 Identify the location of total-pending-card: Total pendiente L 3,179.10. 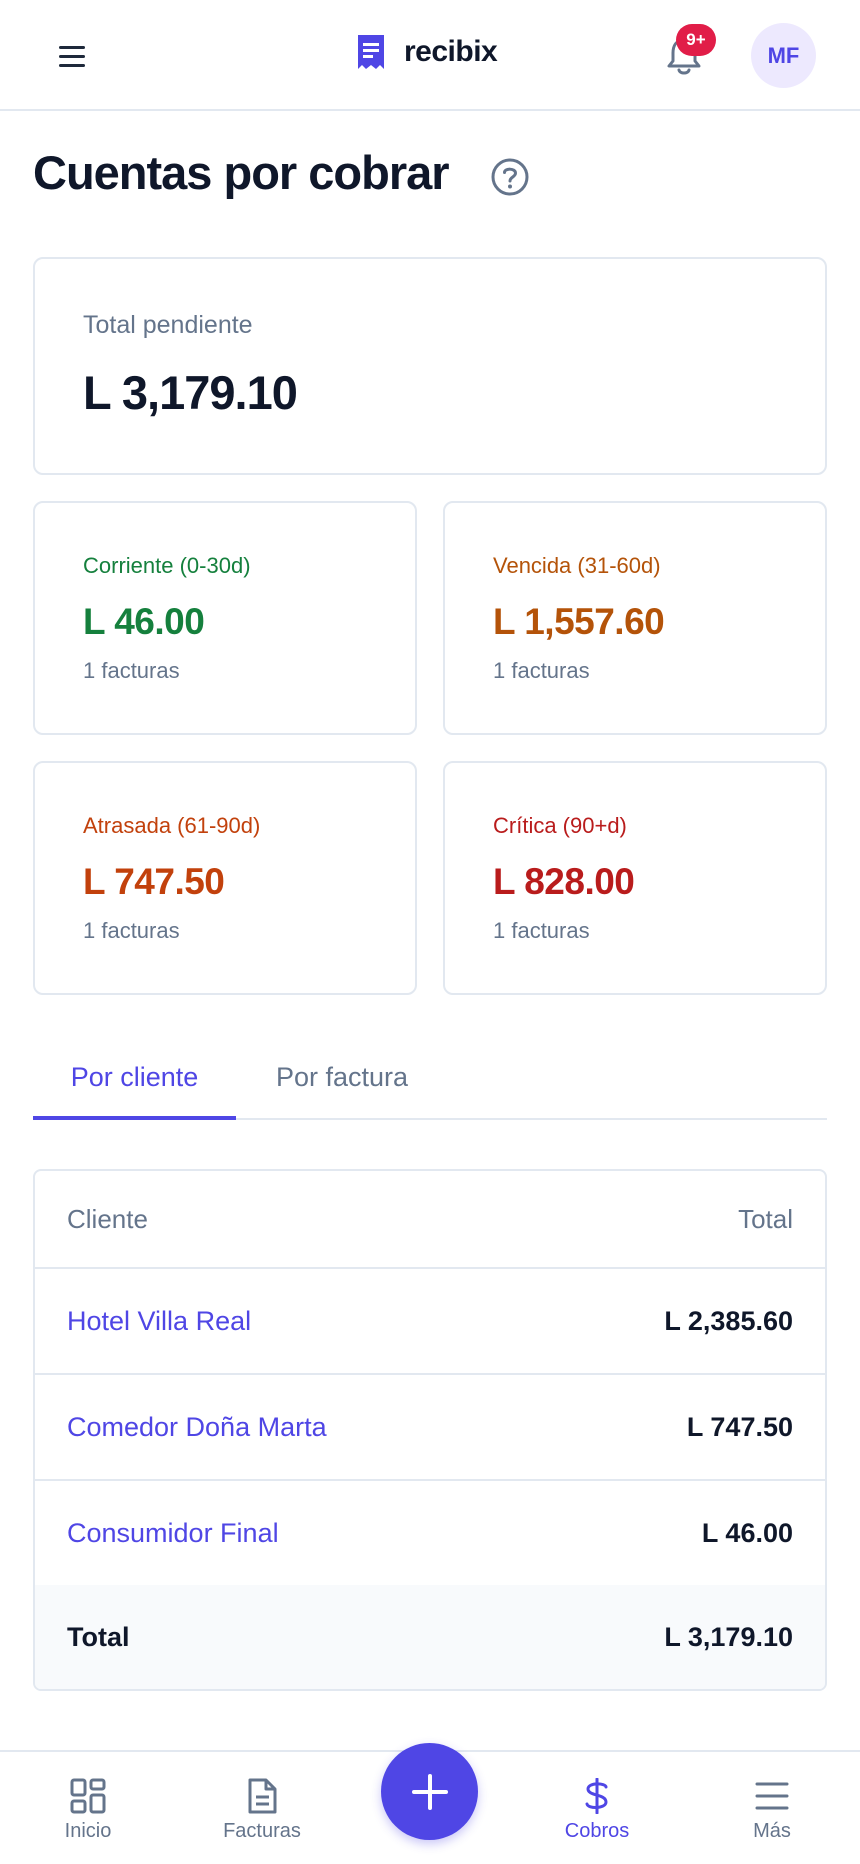
(430, 366).